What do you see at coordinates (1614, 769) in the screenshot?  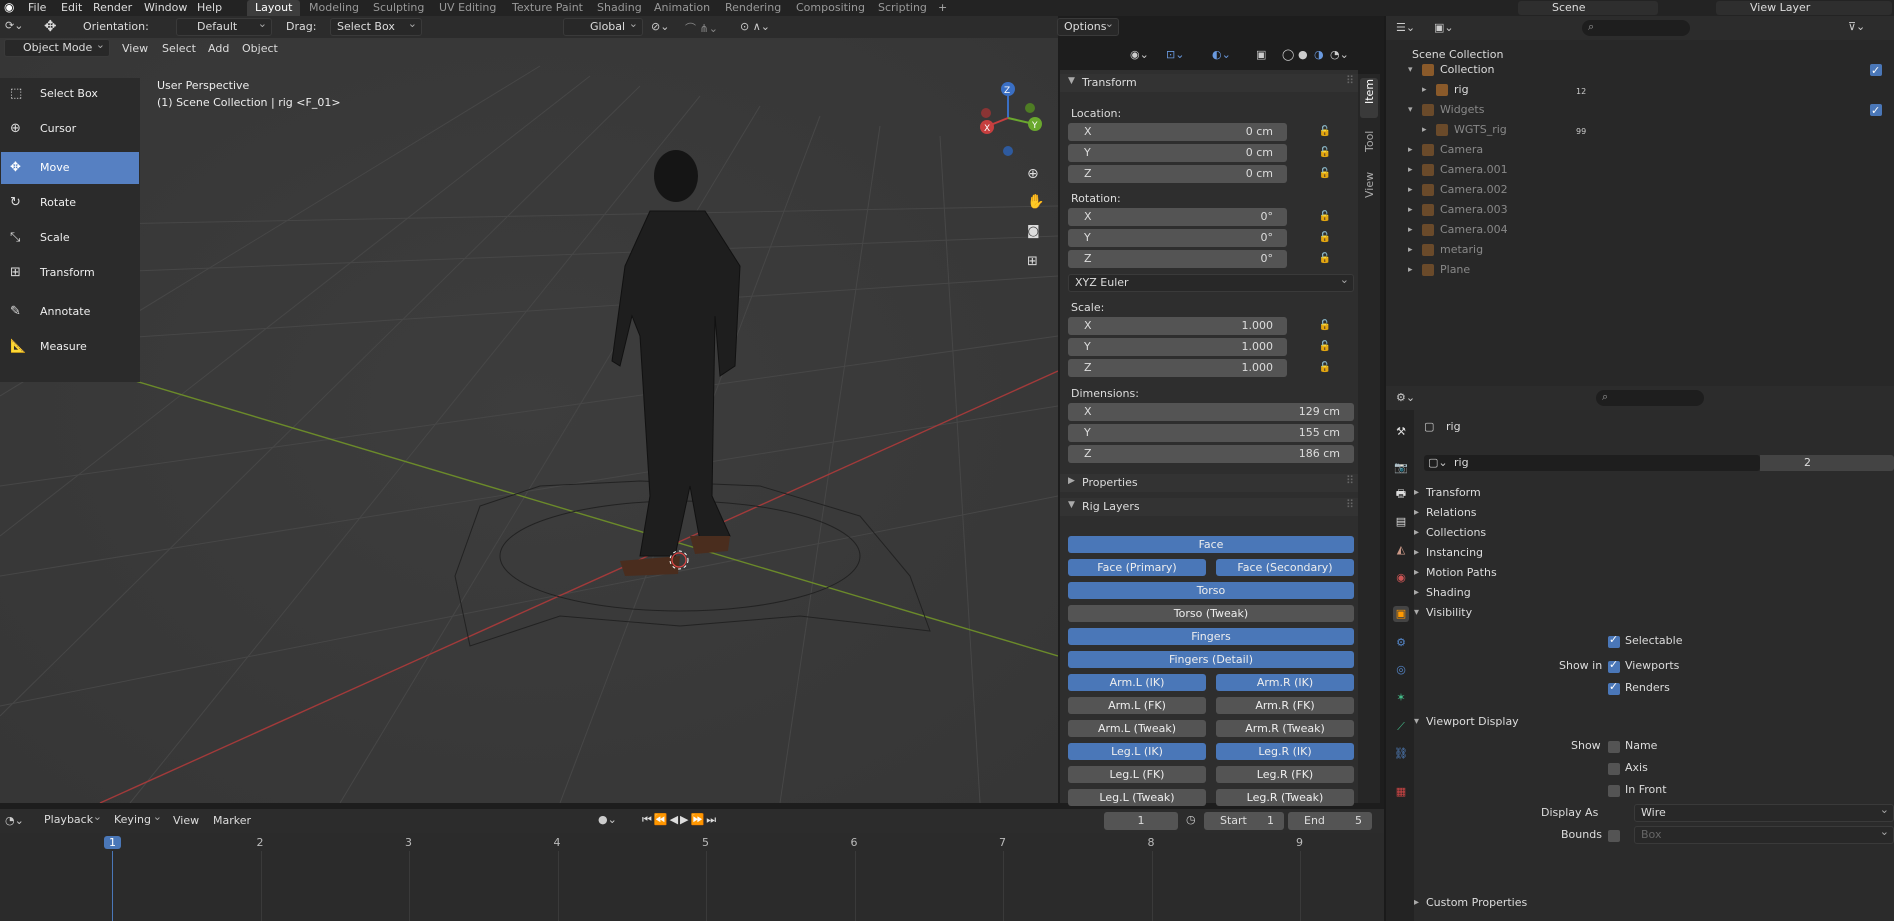 I see `show-axis-checkbox` at bounding box center [1614, 769].